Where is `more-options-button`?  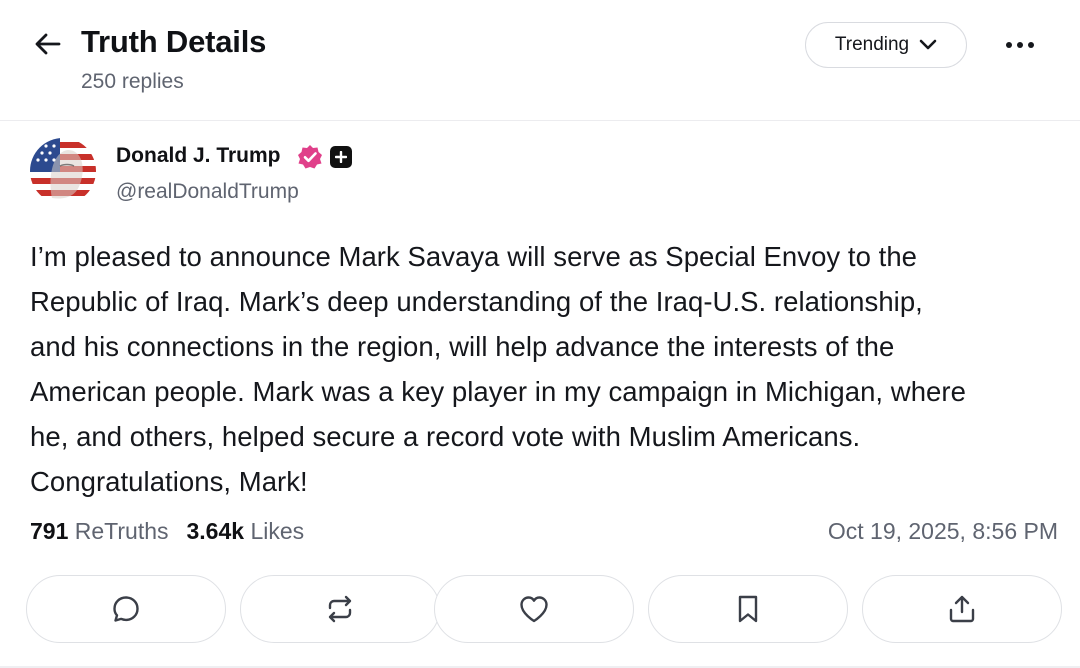
more-options-button is located at coordinates (1020, 45).